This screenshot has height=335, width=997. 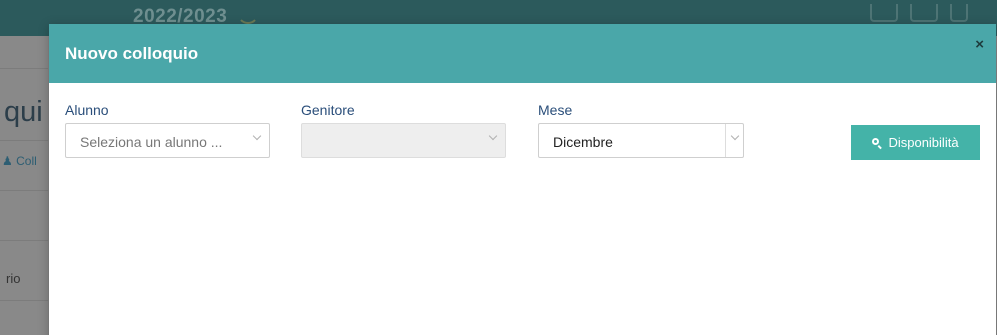 What do you see at coordinates (959, 13) in the screenshot?
I see `bell-icon` at bounding box center [959, 13].